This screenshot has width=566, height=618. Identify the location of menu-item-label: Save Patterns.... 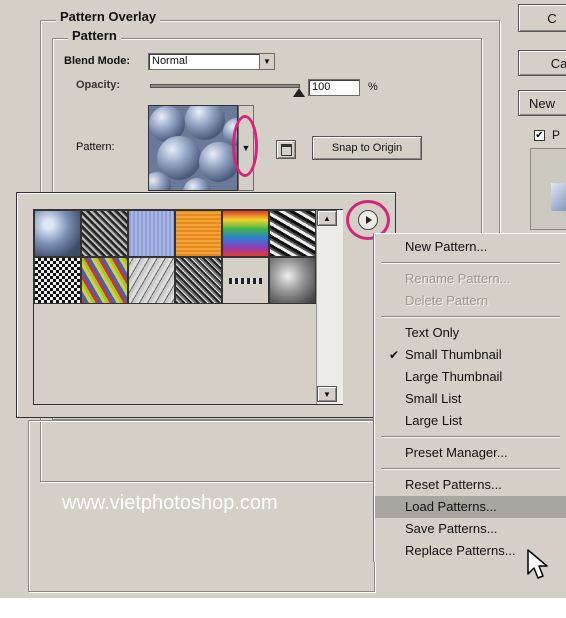
(451, 528).